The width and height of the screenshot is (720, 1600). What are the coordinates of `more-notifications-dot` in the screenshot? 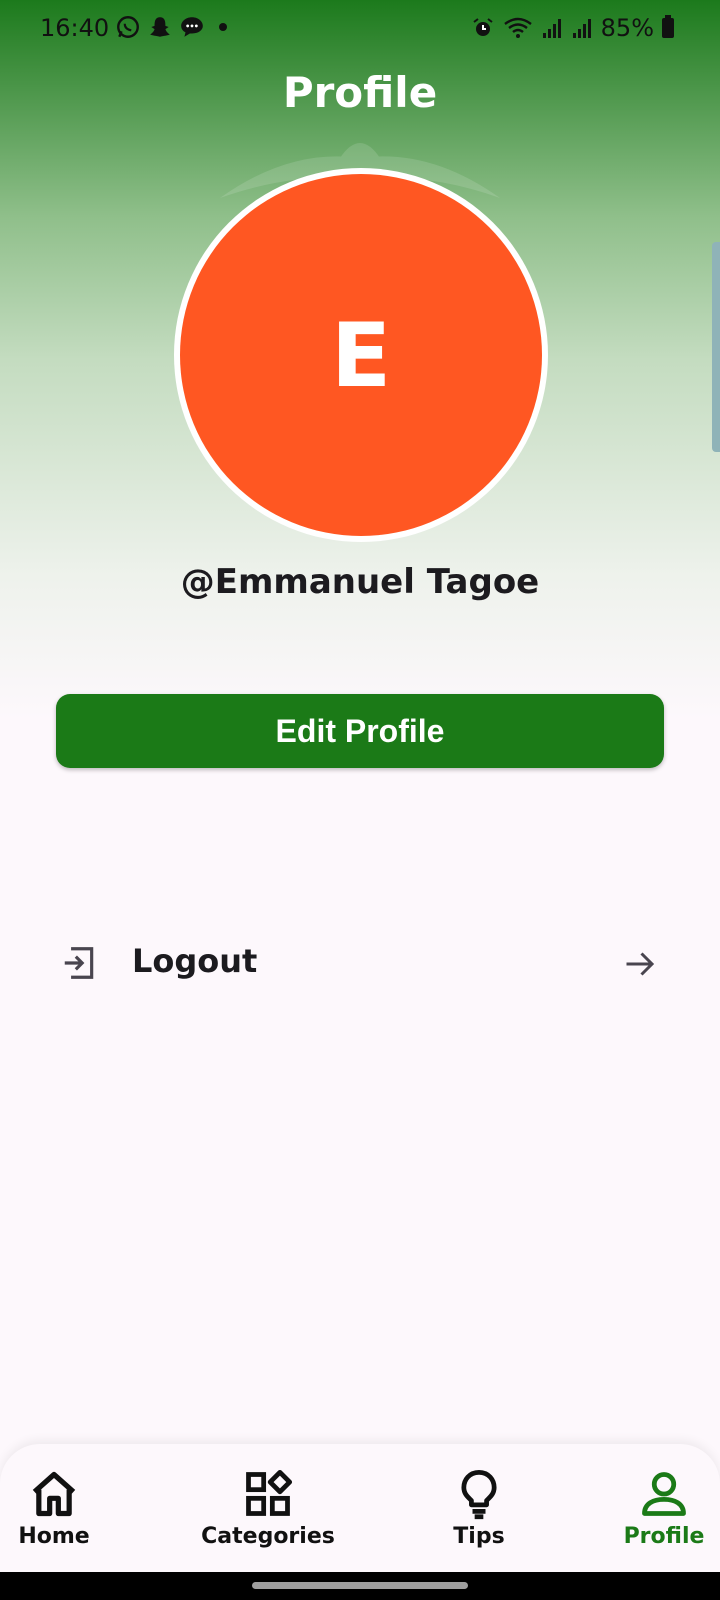 It's located at (223, 27).